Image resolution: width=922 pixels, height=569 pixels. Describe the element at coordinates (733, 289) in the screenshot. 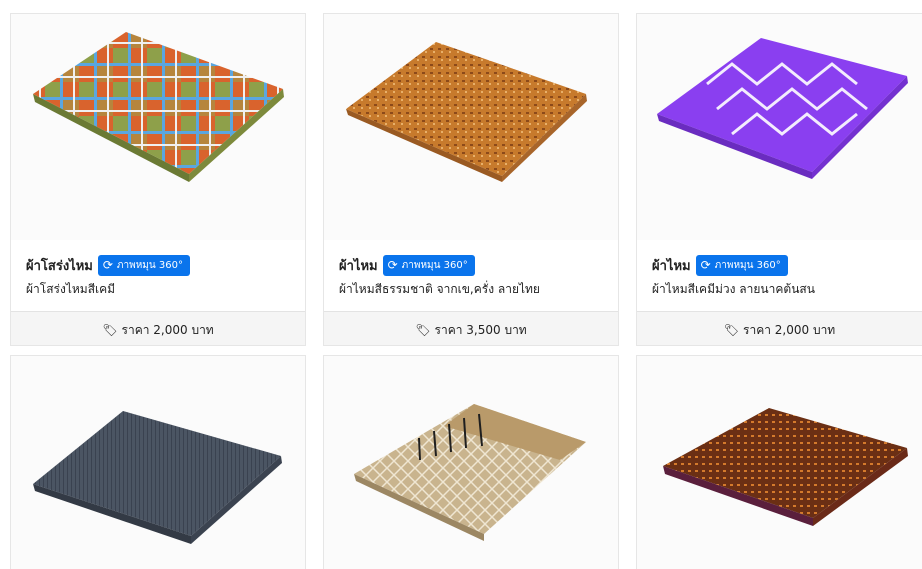

I see `product-description: ผ้าไหมสีเคมีม่วง ลายนาคต้นสน` at that location.